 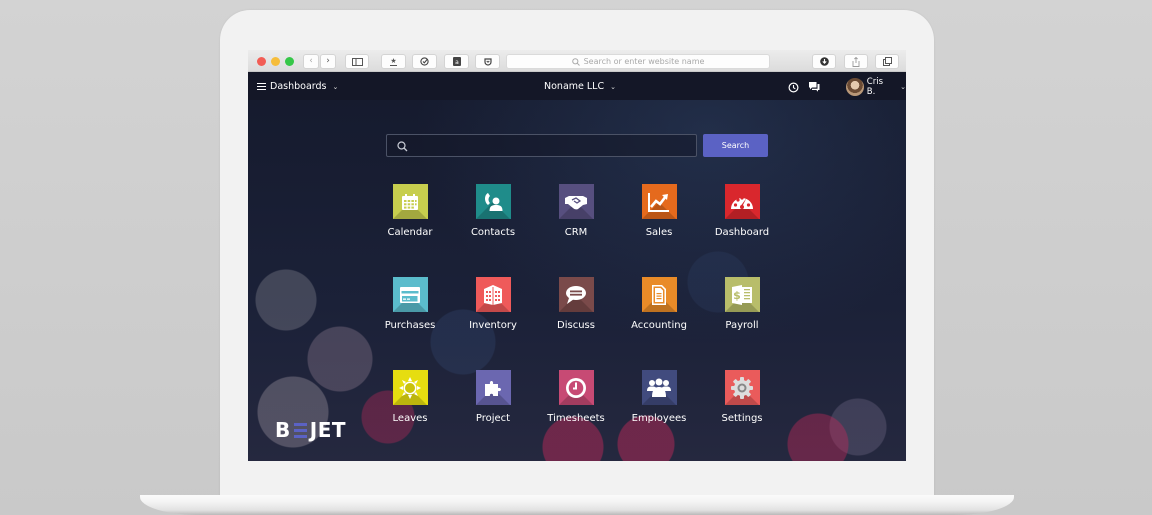 What do you see at coordinates (576, 312) in the screenshot?
I see `app-discuss: Discuss` at bounding box center [576, 312].